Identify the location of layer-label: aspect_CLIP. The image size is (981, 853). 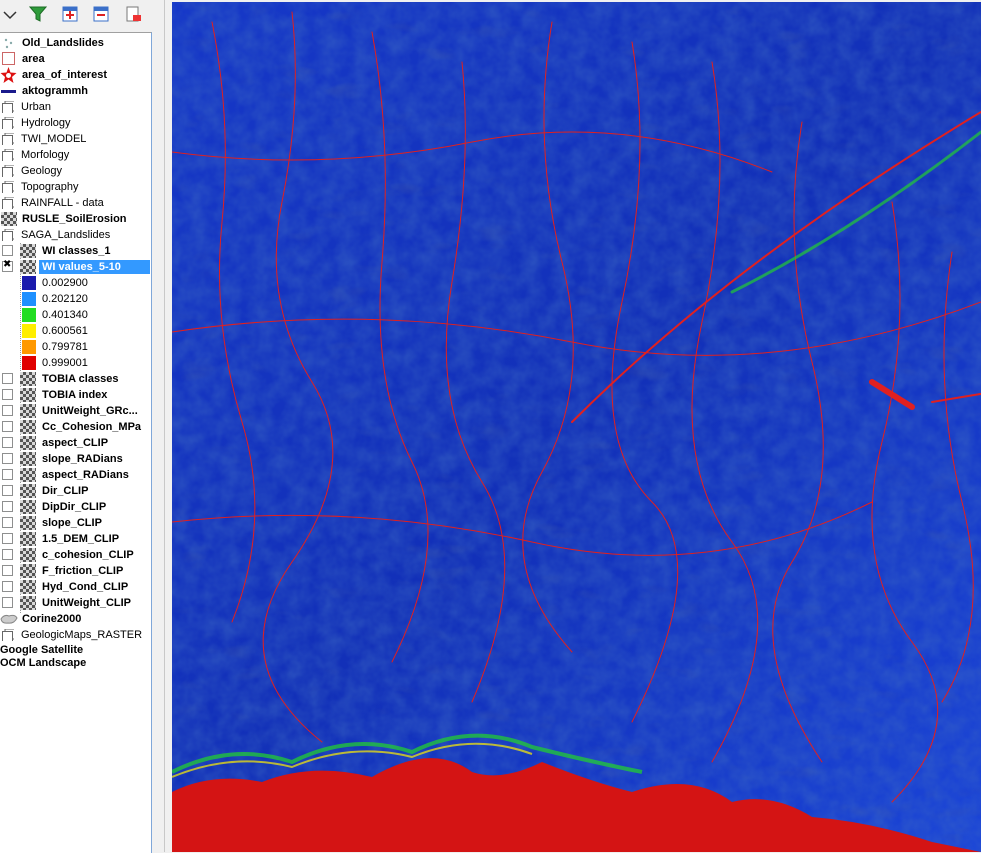
(75, 443).